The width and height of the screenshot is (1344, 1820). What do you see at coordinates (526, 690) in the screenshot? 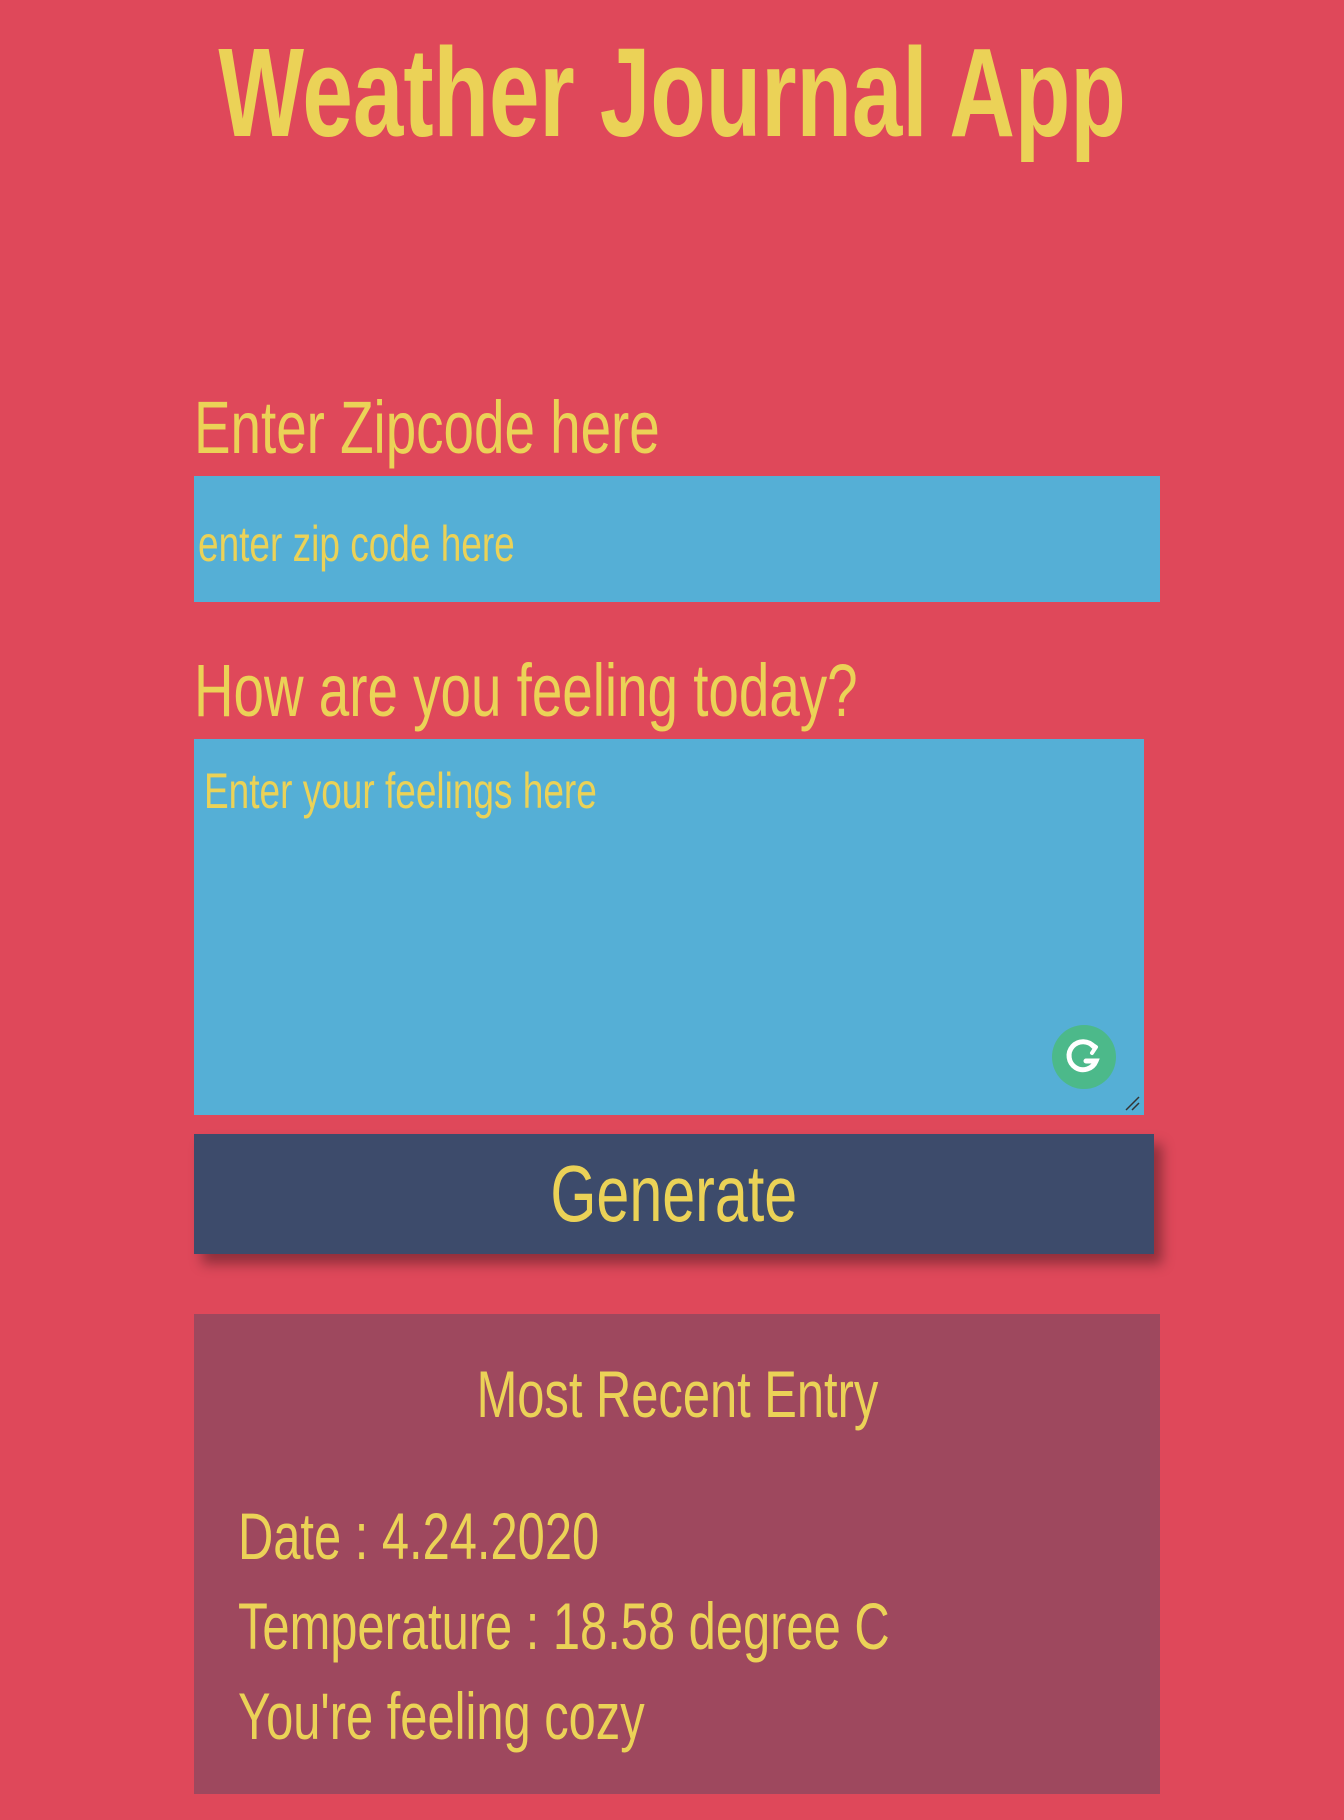
I see `feelings-label-text: How are you feeling today?` at bounding box center [526, 690].